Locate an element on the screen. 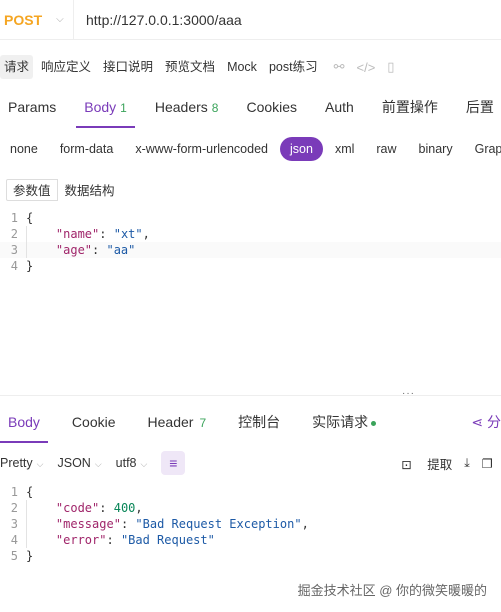 Image resolution: width=501 pixels, height=612 pixels. extract-icon: ⊡ is located at coordinates (408, 464).